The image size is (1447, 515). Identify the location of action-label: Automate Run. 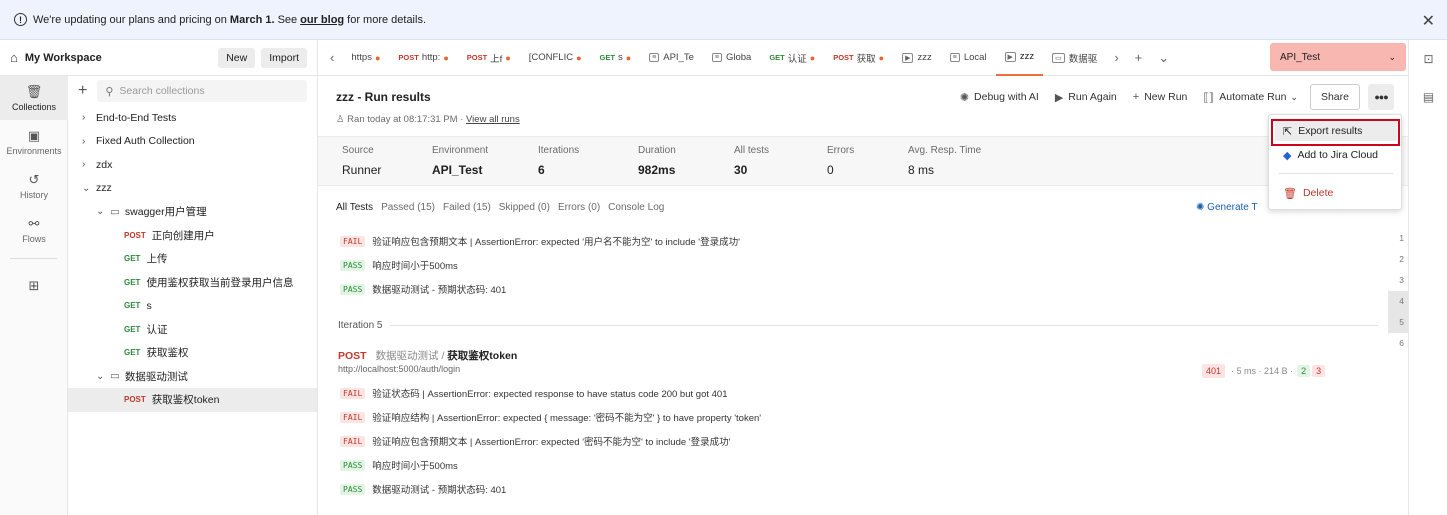
(1253, 97).